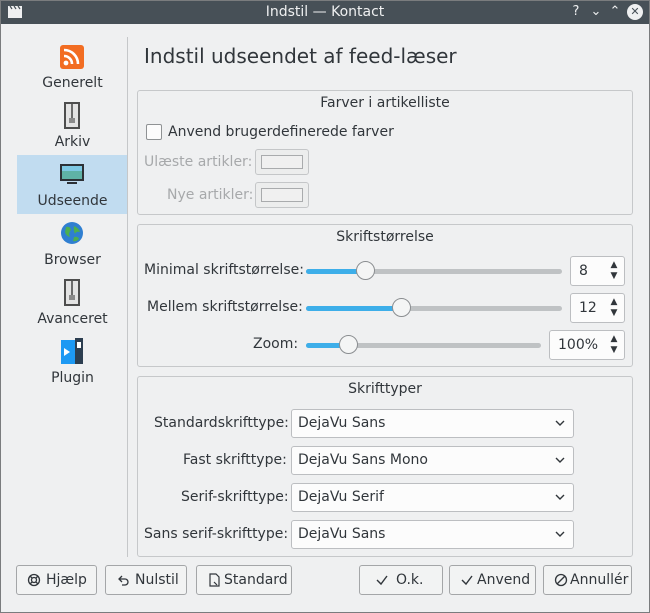 The width and height of the screenshot is (650, 613). I want to click on sans-serif-font-combo: DejaVu Sans, so click(432, 534).